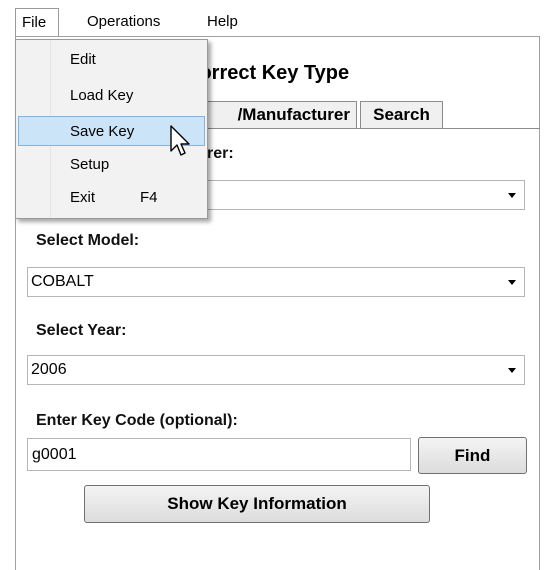 The image size is (545, 570). I want to click on key-code-input, so click(219, 454).